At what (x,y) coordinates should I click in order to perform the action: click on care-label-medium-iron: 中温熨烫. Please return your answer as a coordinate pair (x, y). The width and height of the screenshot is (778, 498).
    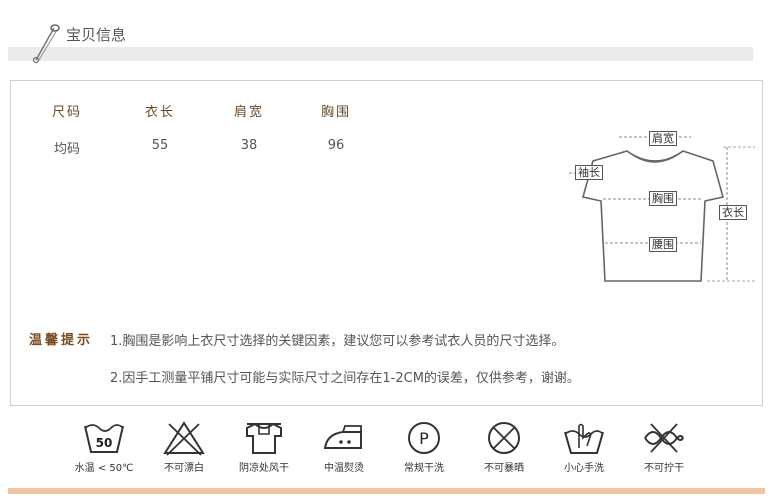
    Looking at the image, I should click on (344, 468).